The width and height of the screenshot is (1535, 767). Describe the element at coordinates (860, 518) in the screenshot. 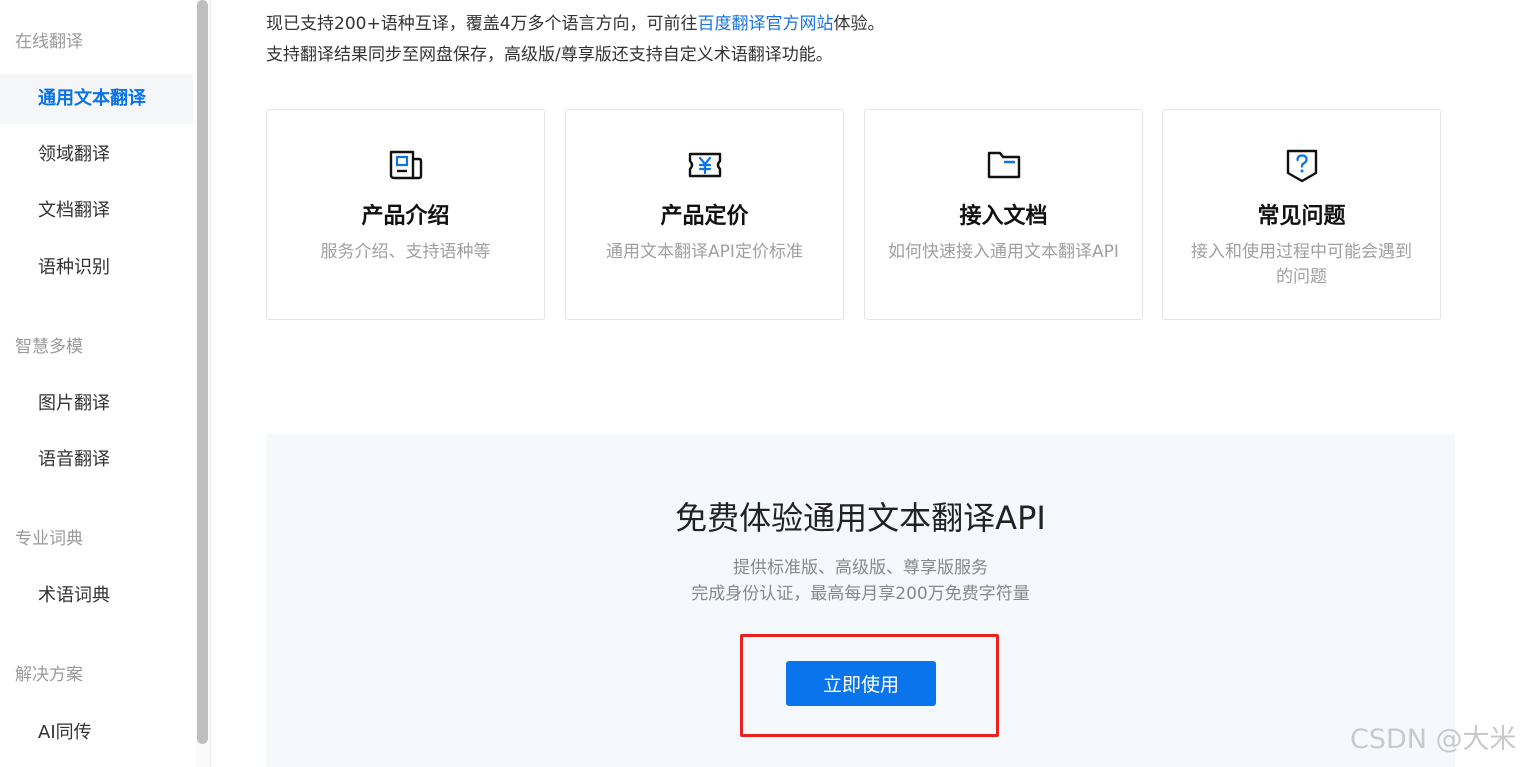

I see `free-trial-title: 免费体验通用文本翻译API` at that location.